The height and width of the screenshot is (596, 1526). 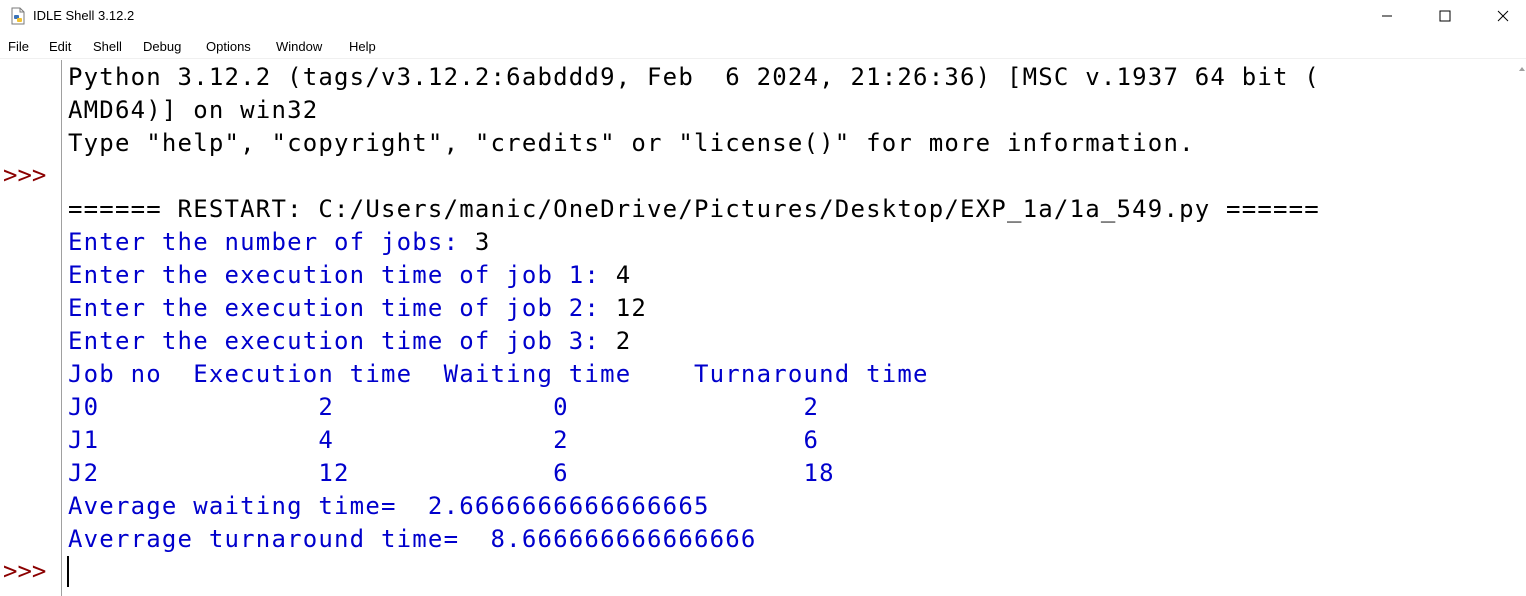 I want to click on table-row: J0 2 0 2, so click(x=444, y=407).